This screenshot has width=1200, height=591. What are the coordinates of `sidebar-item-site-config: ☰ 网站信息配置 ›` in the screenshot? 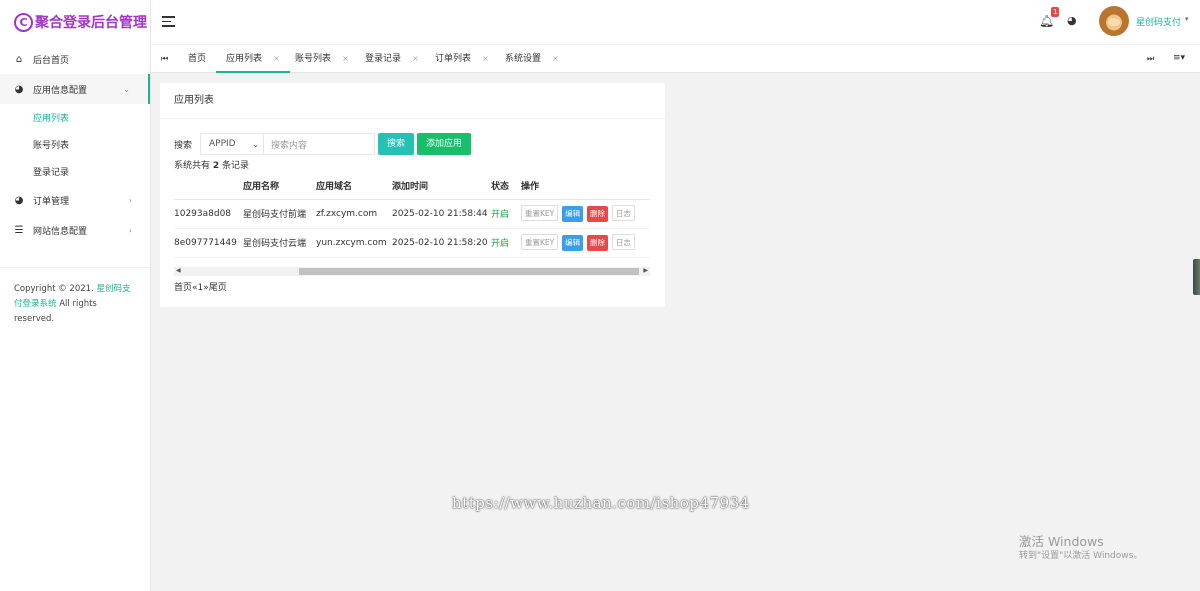 It's located at (75, 230).